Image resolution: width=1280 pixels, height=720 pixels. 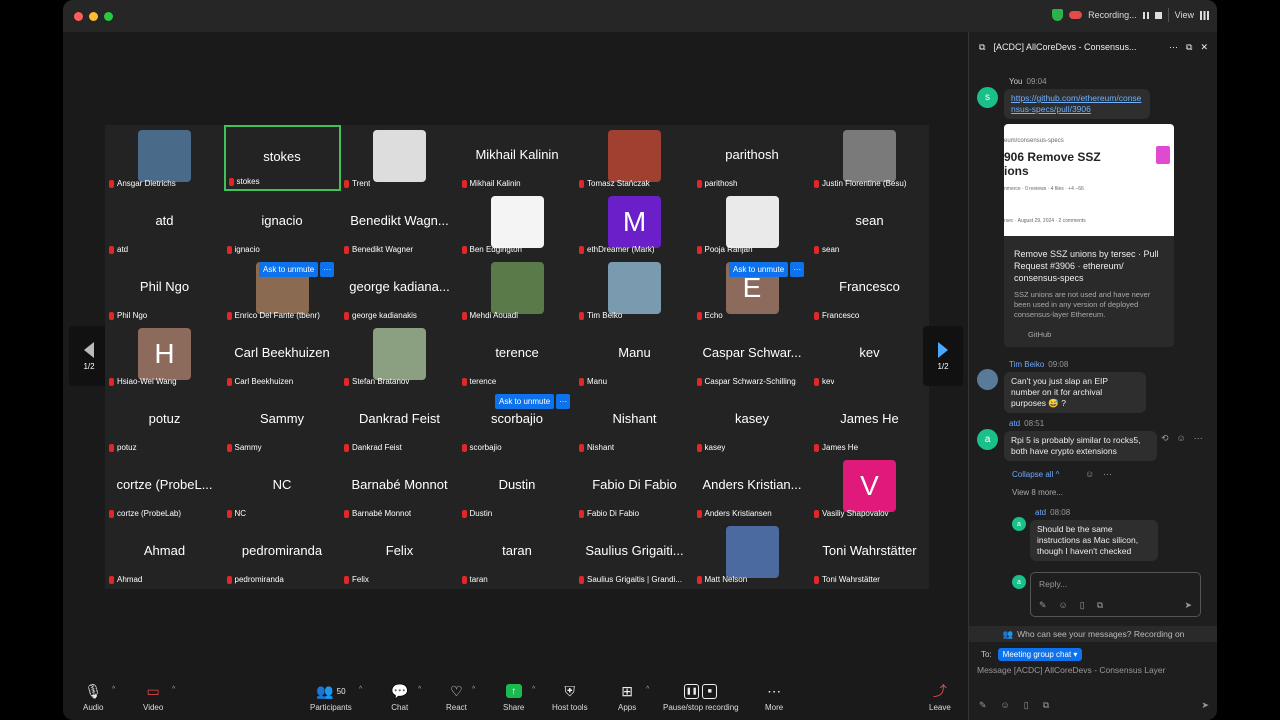 I want to click on apps-button: ⊞ Apps, so click(x=627, y=697).